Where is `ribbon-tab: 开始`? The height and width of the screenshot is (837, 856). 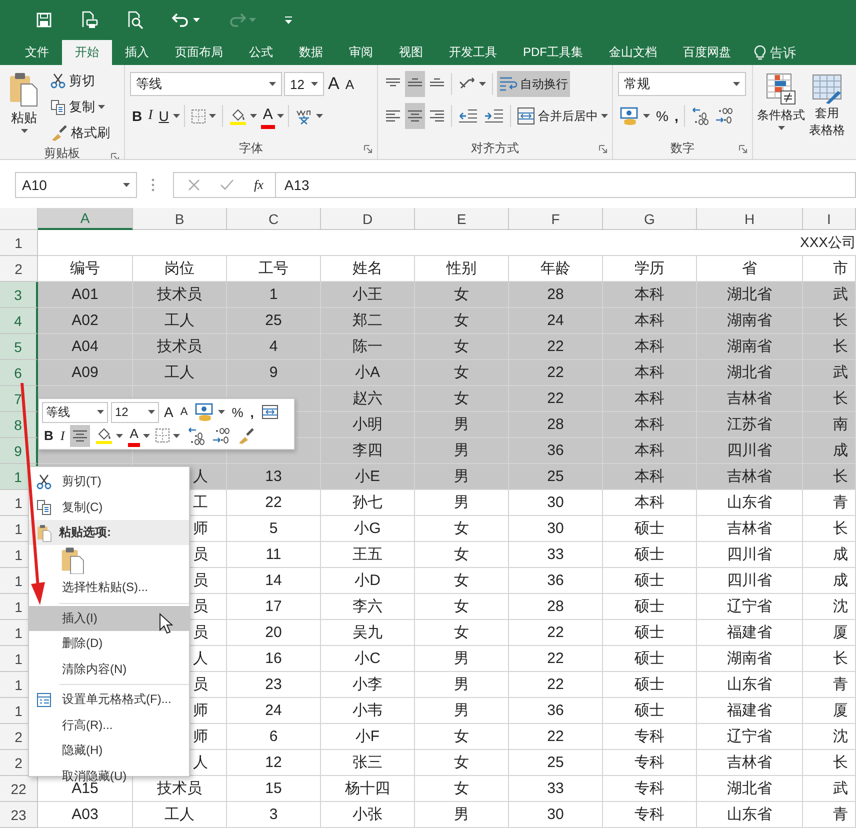 ribbon-tab: 开始 is located at coordinates (87, 52).